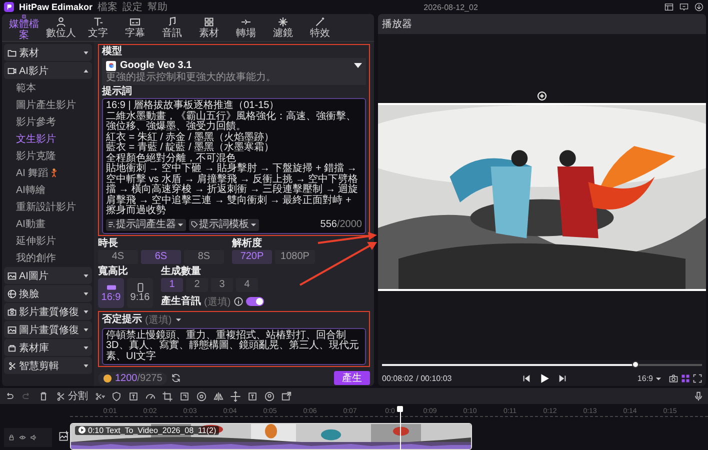 The height and width of the screenshot is (450, 708). I want to click on count-option: 2, so click(197, 285).